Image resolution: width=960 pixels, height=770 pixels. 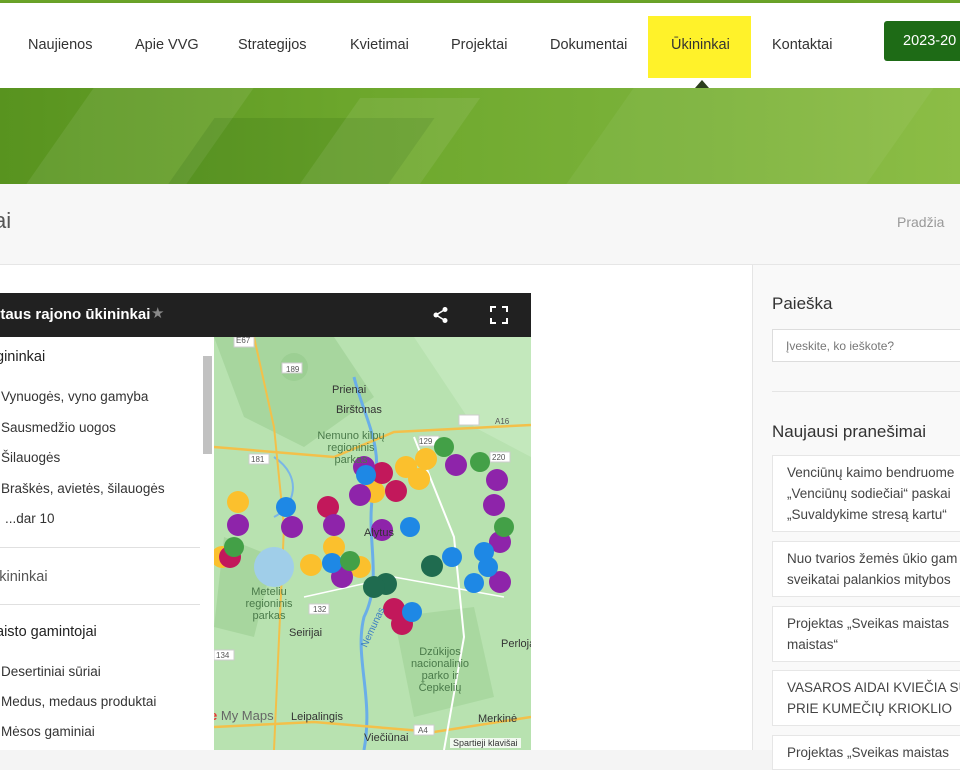 I want to click on my-maps-logo: e My Maps, so click(x=244, y=715).